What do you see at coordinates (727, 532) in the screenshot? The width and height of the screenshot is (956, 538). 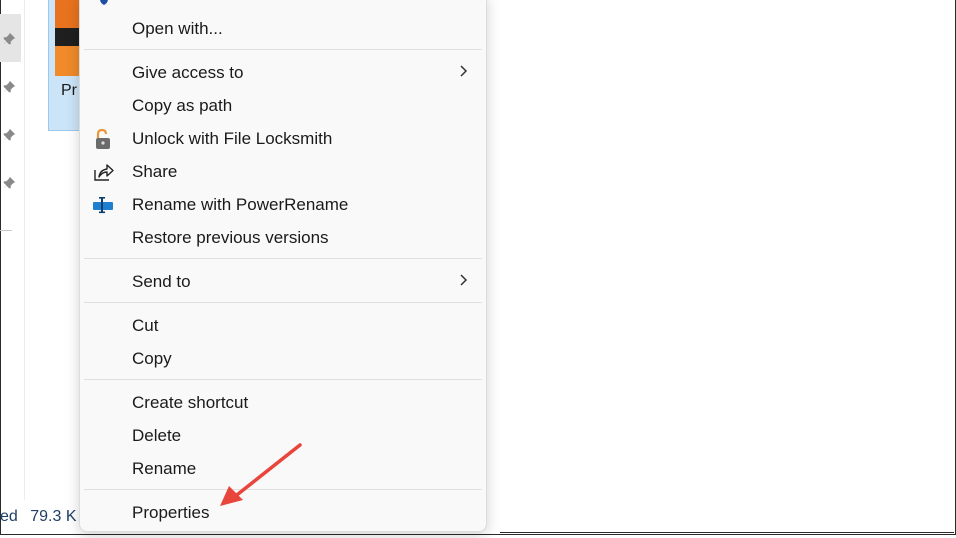 I see `window-bottom-edge` at bounding box center [727, 532].